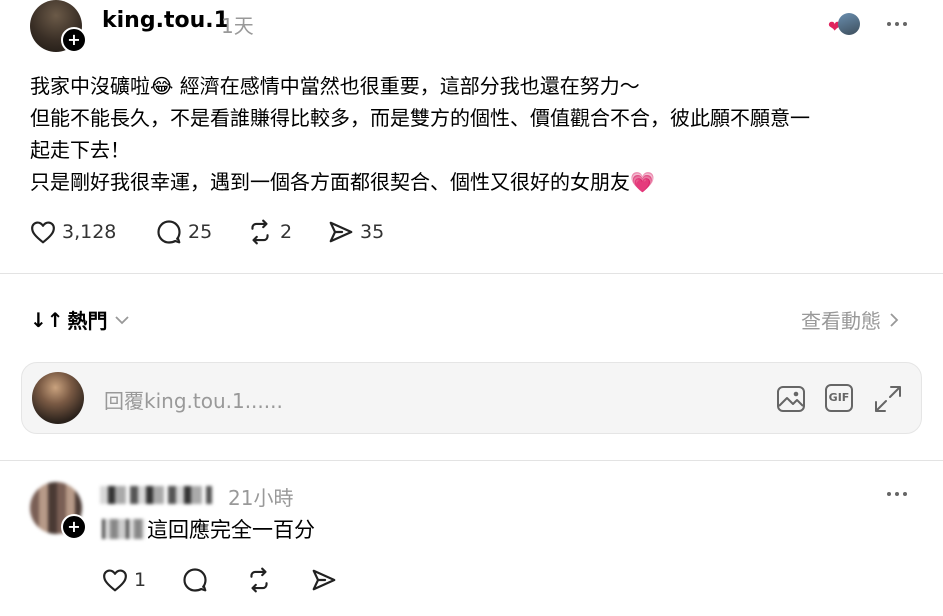 This screenshot has height=616, width=943. I want to click on mention-redacted, so click(123, 529).